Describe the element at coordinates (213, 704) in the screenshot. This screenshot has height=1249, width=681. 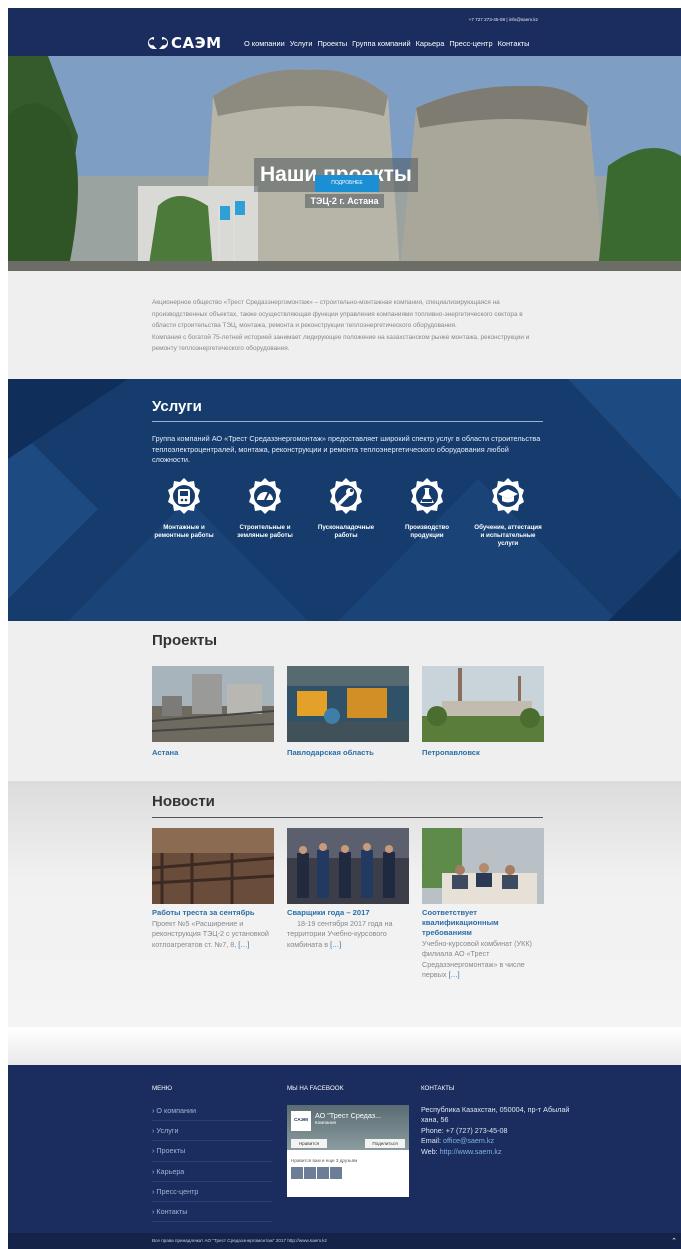
I see `project-photo-astana` at that location.